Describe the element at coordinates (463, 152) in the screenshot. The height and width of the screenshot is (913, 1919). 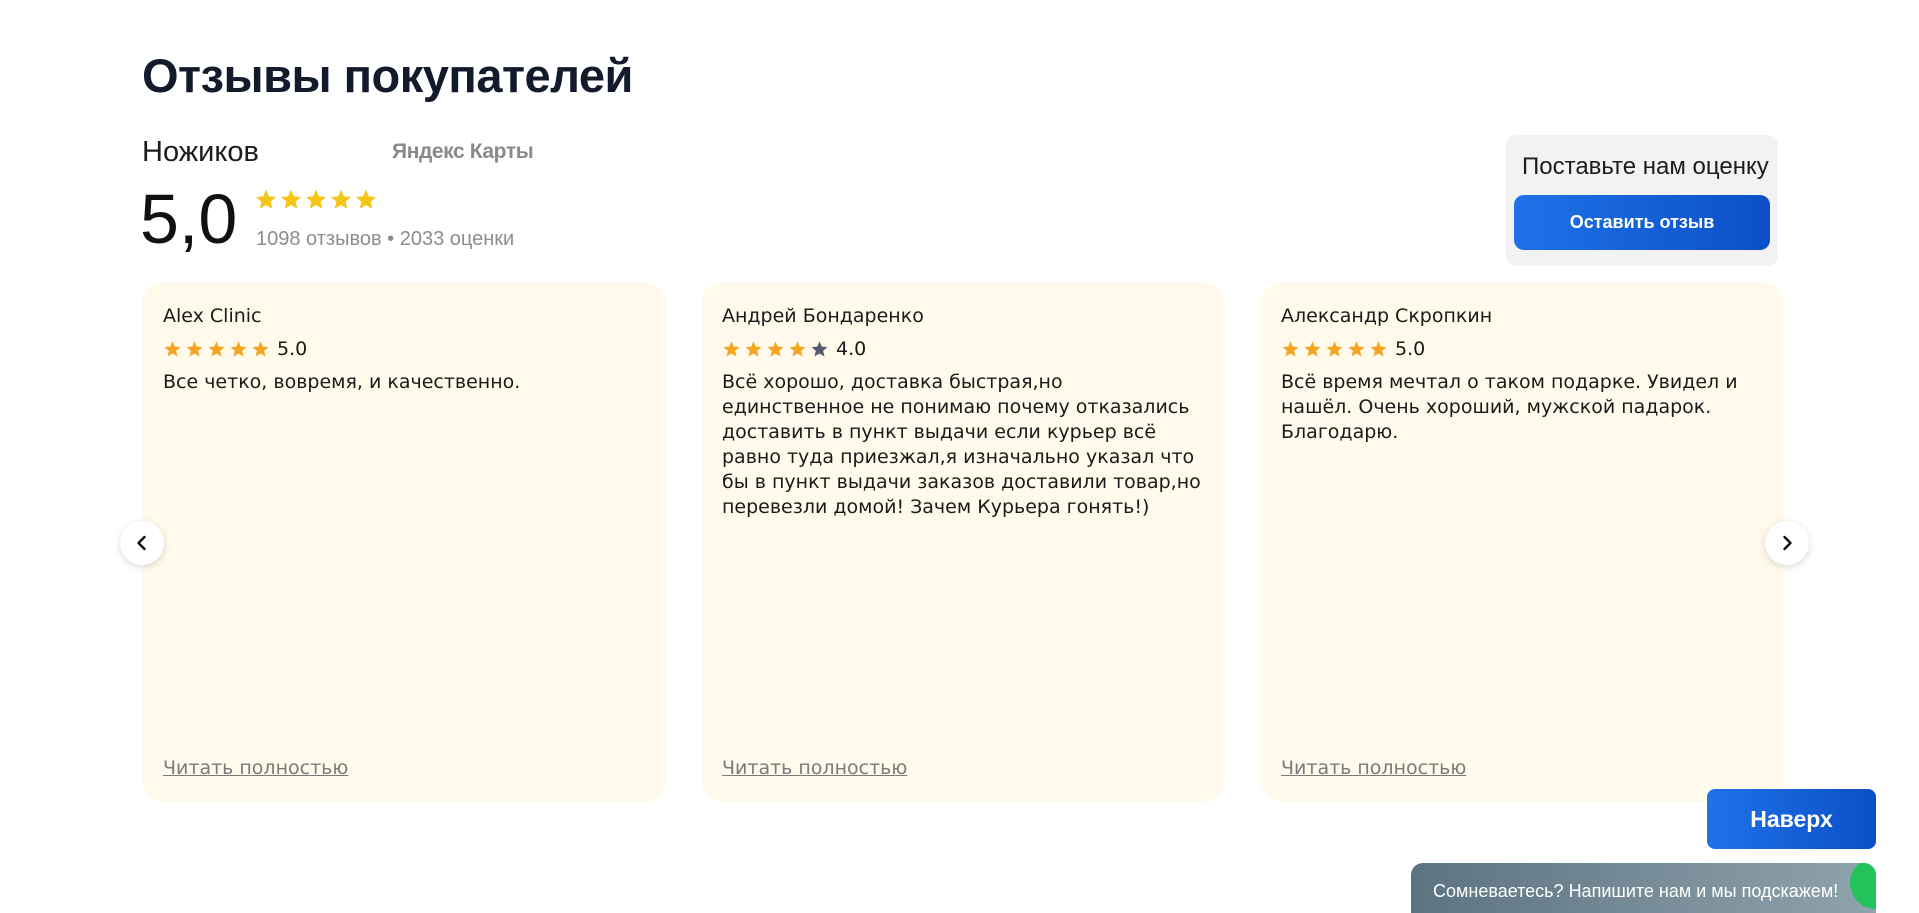
I see `yandex-maps-logo: Яндекс Карты` at that location.